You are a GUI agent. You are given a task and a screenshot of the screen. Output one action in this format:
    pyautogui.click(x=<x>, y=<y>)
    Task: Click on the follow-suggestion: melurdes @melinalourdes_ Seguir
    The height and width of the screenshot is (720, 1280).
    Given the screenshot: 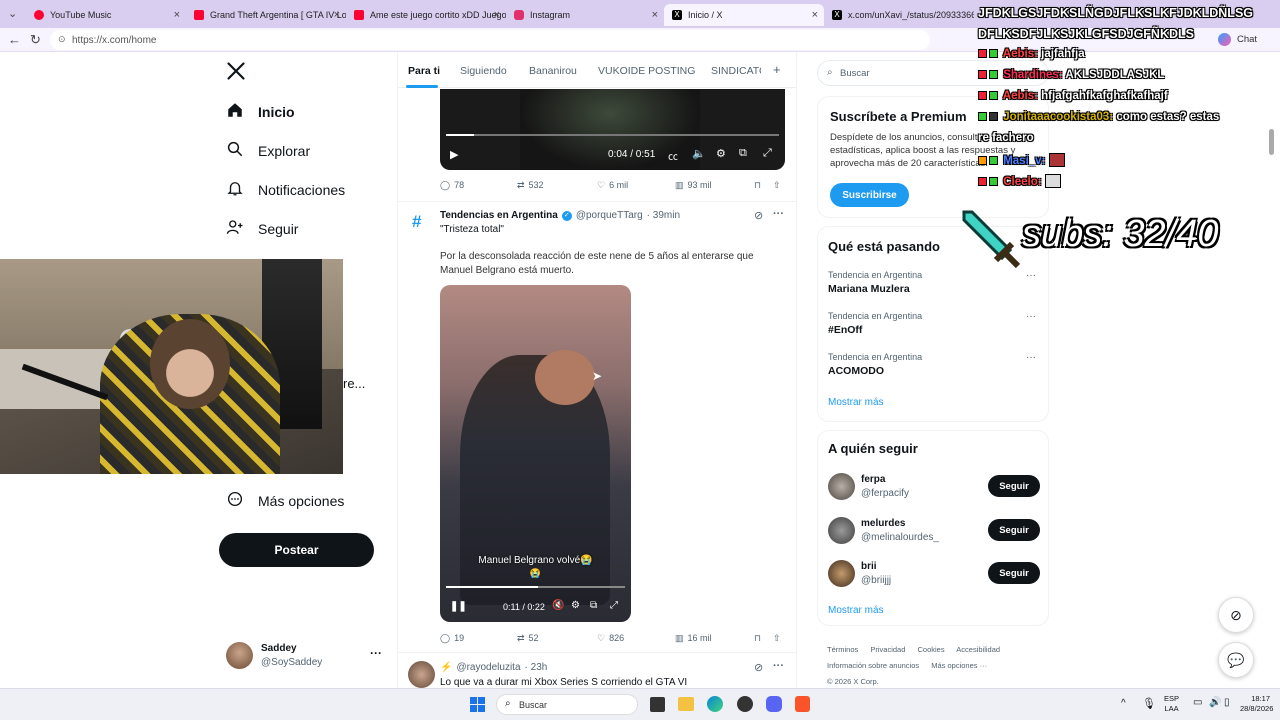 What is the action you would take?
    pyautogui.click(x=934, y=531)
    